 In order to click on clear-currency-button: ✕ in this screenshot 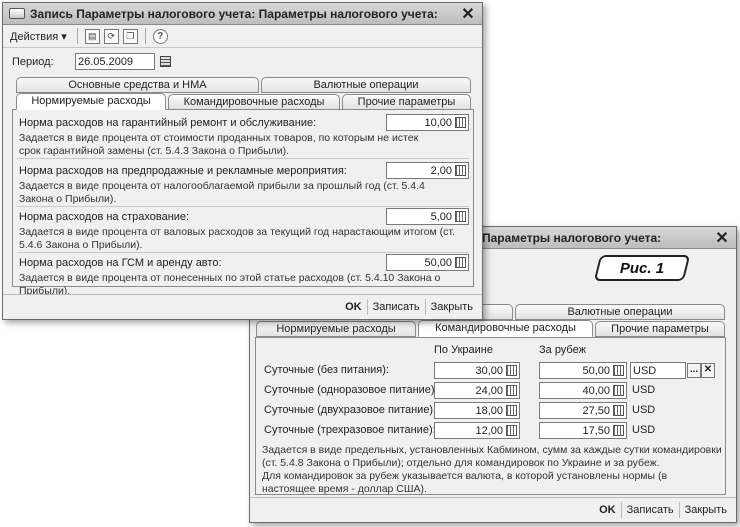, I will do `click(708, 370)`.